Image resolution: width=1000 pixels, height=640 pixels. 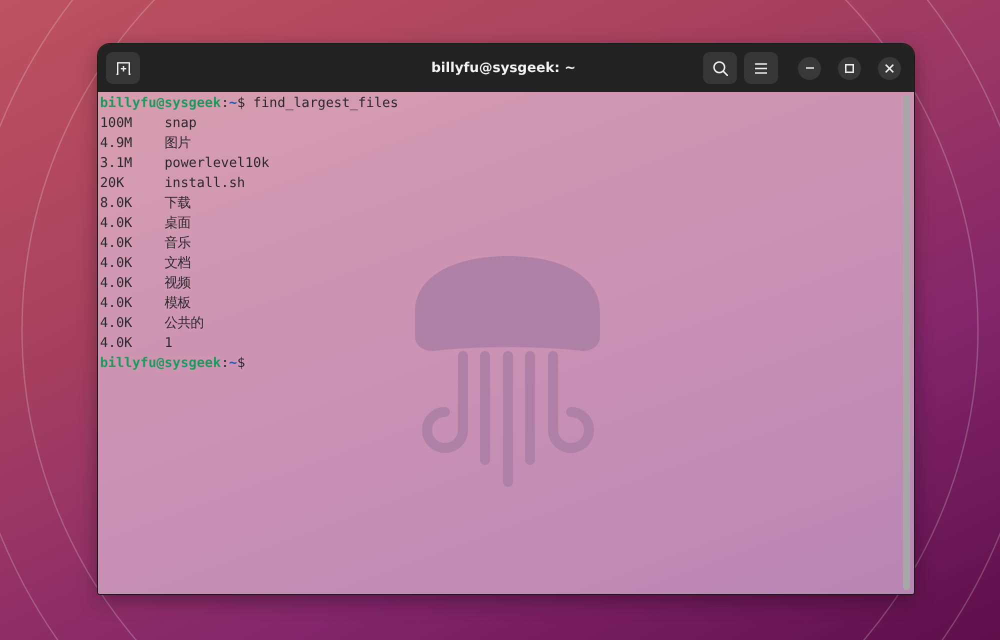 What do you see at coordinates (177, 303) in the screenshot?
I see `file-name: 模板` at bounding box center [177, 303].